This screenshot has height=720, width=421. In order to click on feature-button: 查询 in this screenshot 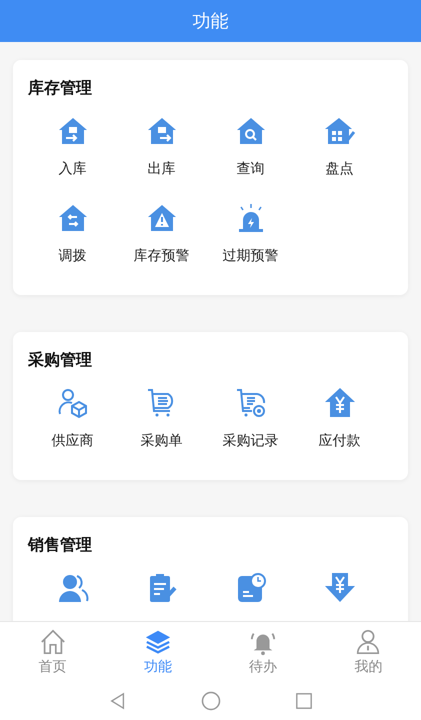, I will do `click(250, 146)`.